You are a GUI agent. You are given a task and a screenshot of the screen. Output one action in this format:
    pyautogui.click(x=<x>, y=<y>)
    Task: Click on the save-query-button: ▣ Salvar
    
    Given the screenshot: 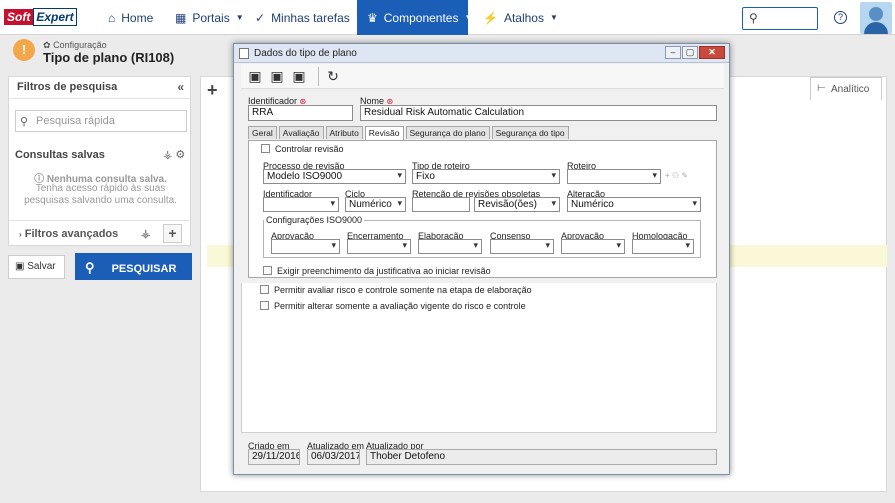 What is the action you would take?
    pyautogui.click(x=36, y=267)
    